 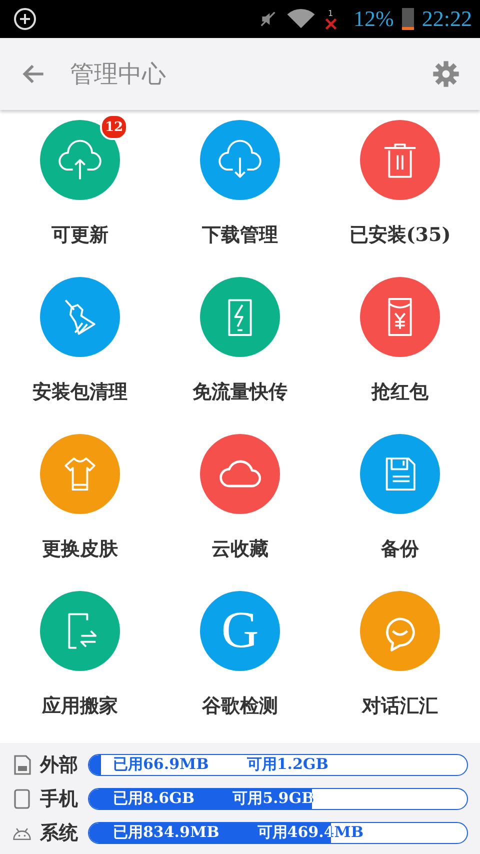 What do you see at coordinates (400, 392) in the screenshot?
I see `tool-label: 抢红包` at bounding box center [400, 392].